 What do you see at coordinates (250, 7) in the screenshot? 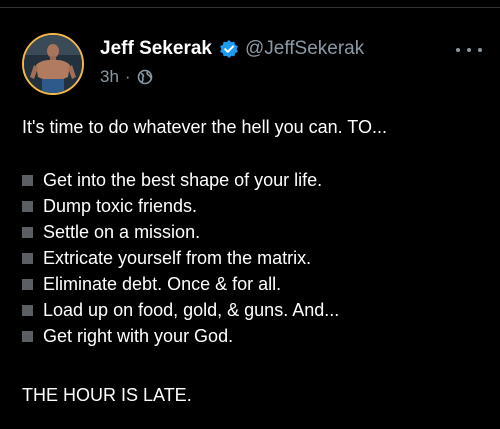
I see `top-divider` at bounding box center [250, 7].